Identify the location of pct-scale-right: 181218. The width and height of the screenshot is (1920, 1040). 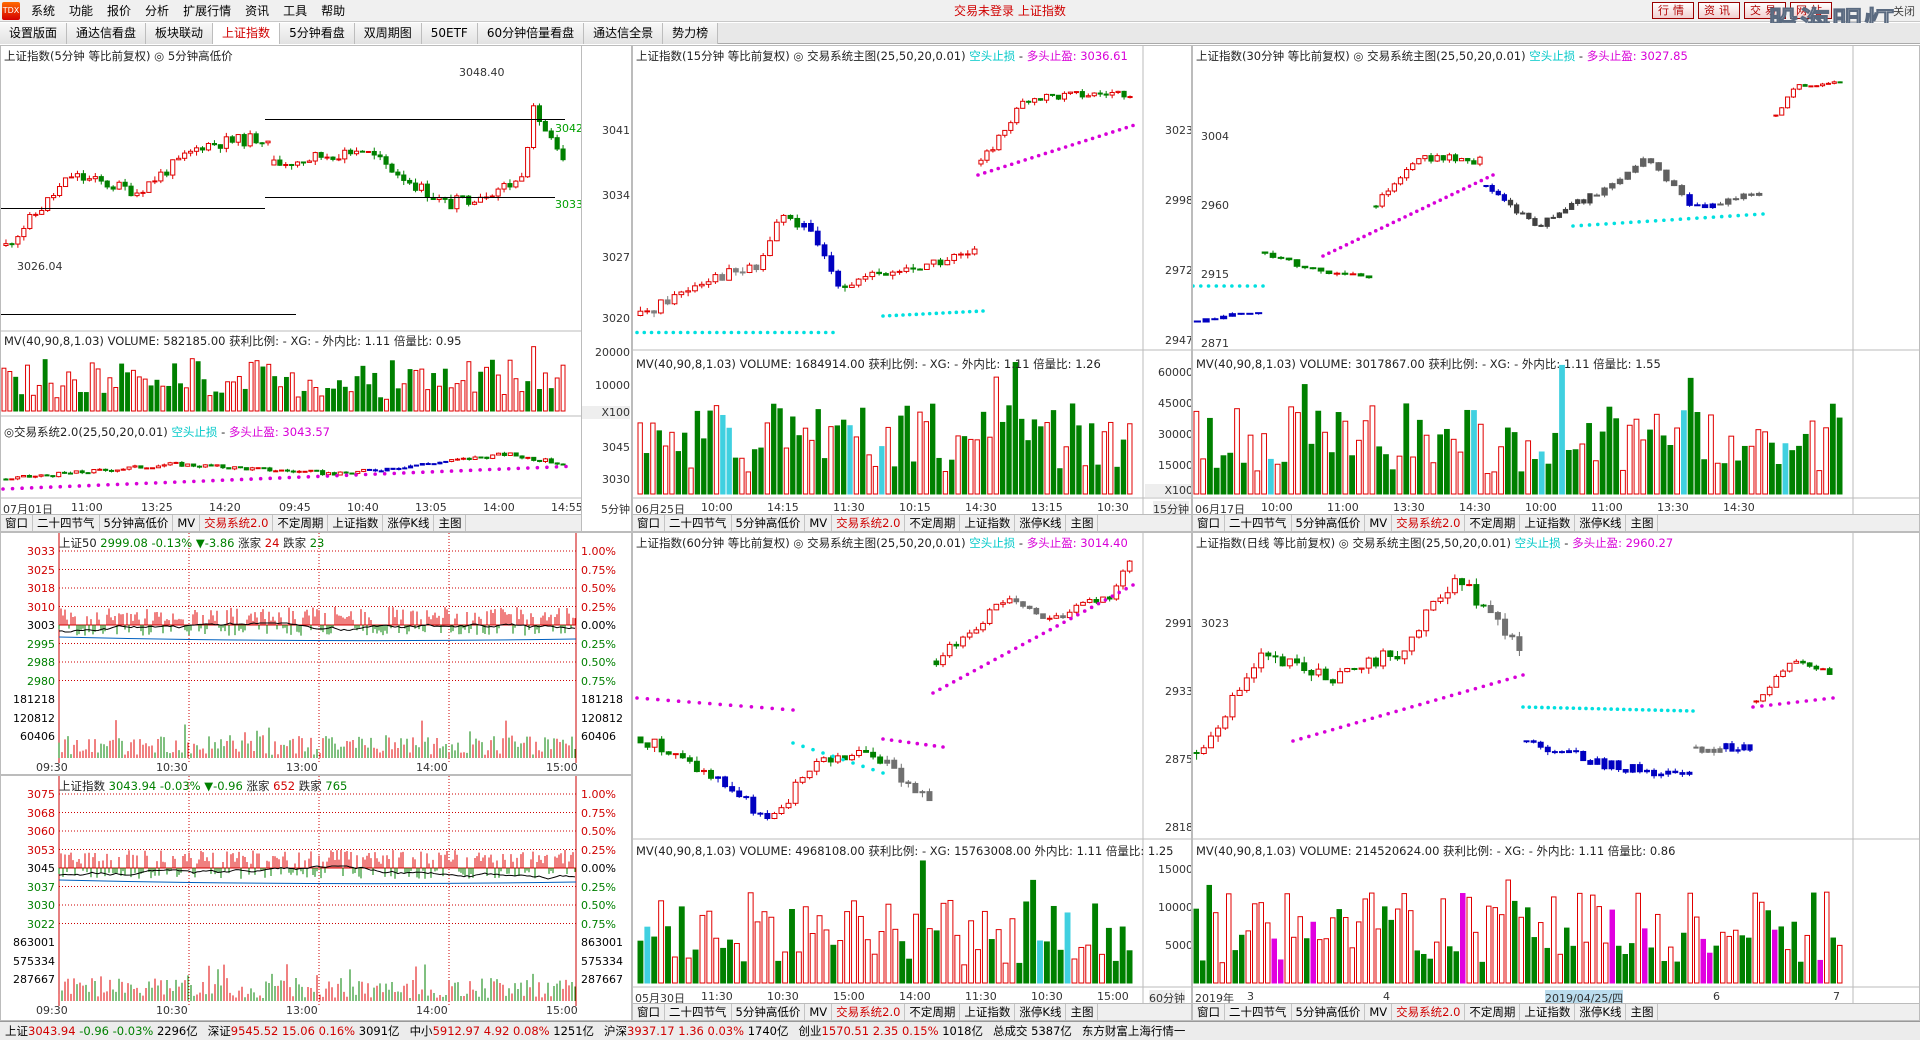
(602, 699).